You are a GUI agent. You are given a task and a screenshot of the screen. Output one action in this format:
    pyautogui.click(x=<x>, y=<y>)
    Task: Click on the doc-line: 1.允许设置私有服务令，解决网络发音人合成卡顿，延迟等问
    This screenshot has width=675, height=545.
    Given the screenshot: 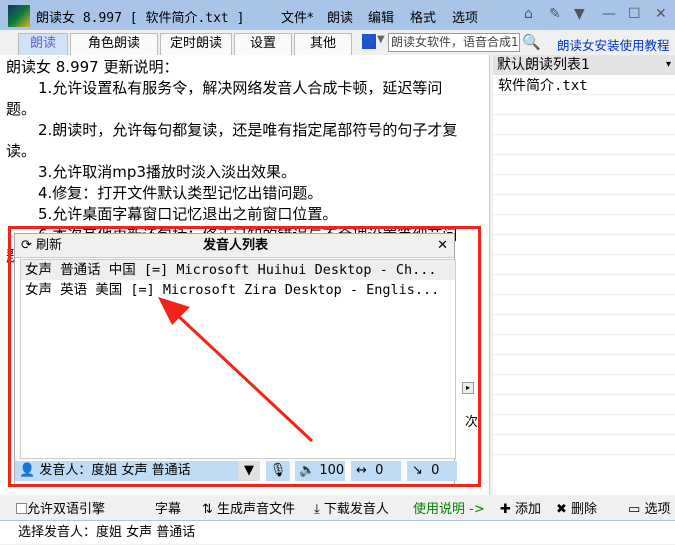 What is the action you would take?
    pyautogui.click(x=240, y=88)
    